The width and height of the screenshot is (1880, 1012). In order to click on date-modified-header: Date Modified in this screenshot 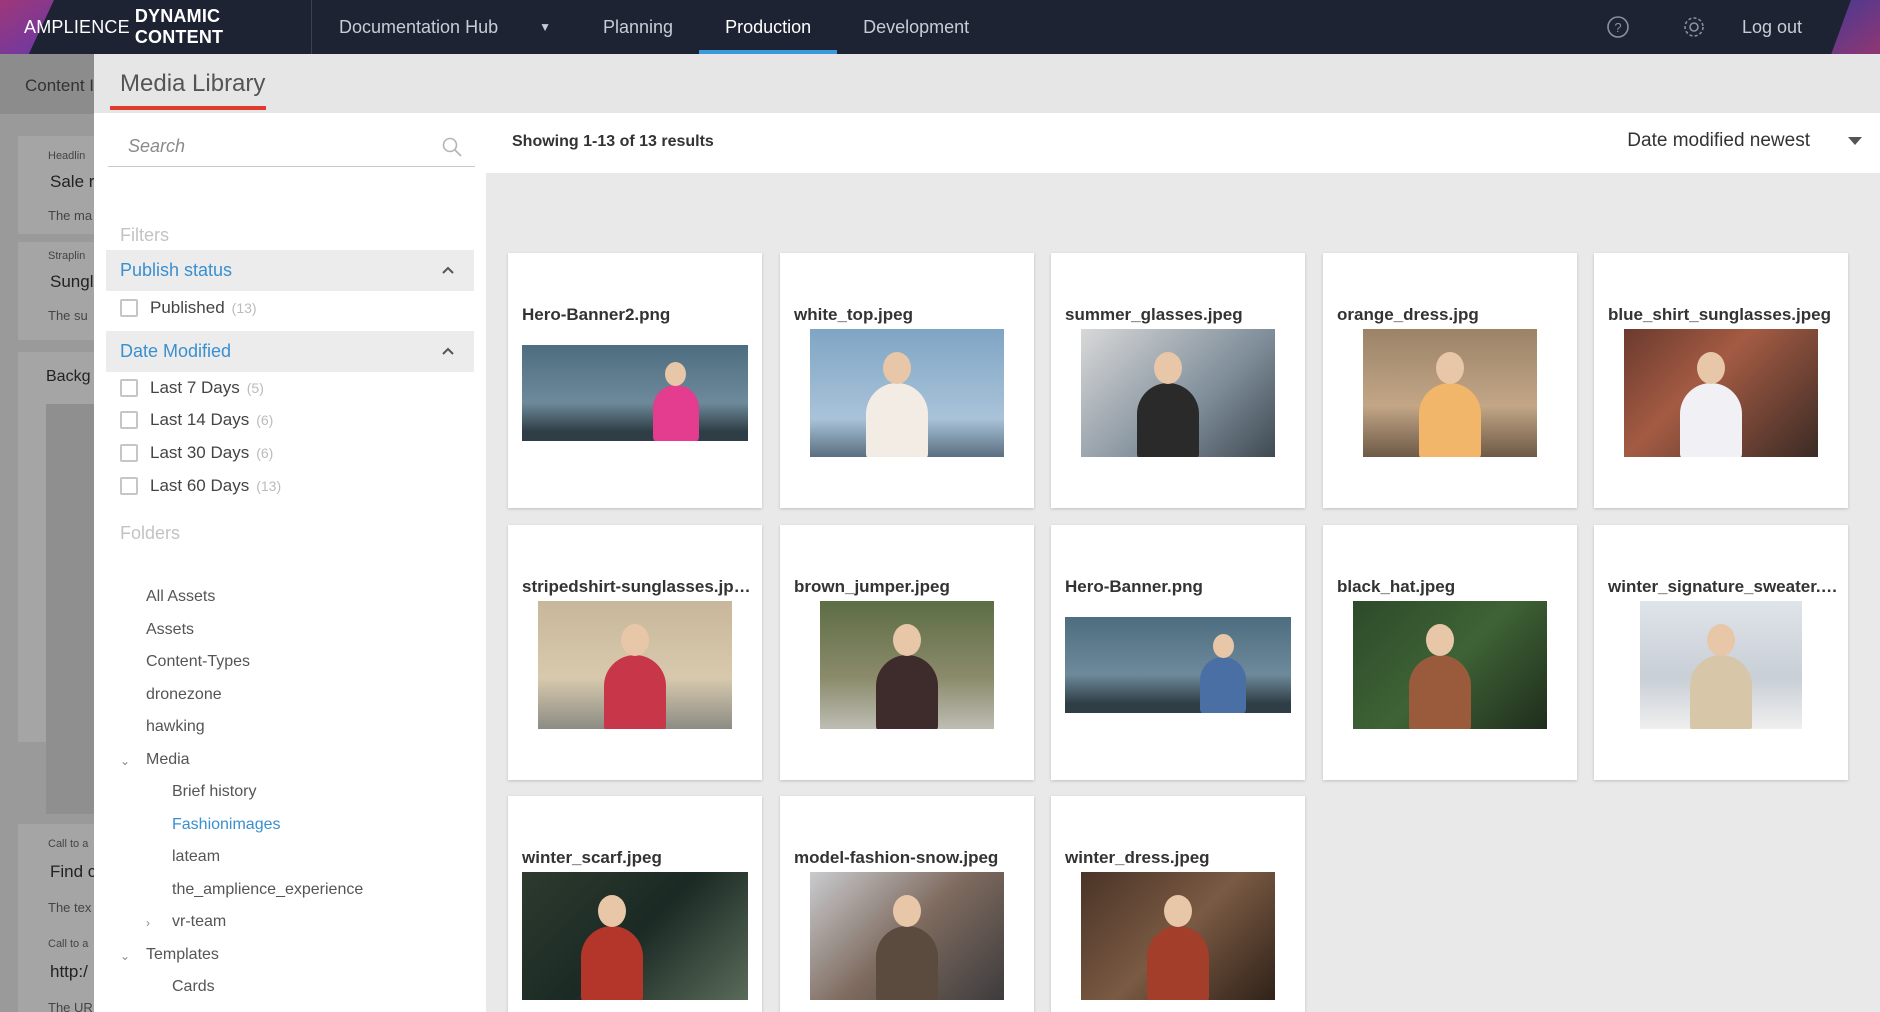, I will do `click(290, 351)`.